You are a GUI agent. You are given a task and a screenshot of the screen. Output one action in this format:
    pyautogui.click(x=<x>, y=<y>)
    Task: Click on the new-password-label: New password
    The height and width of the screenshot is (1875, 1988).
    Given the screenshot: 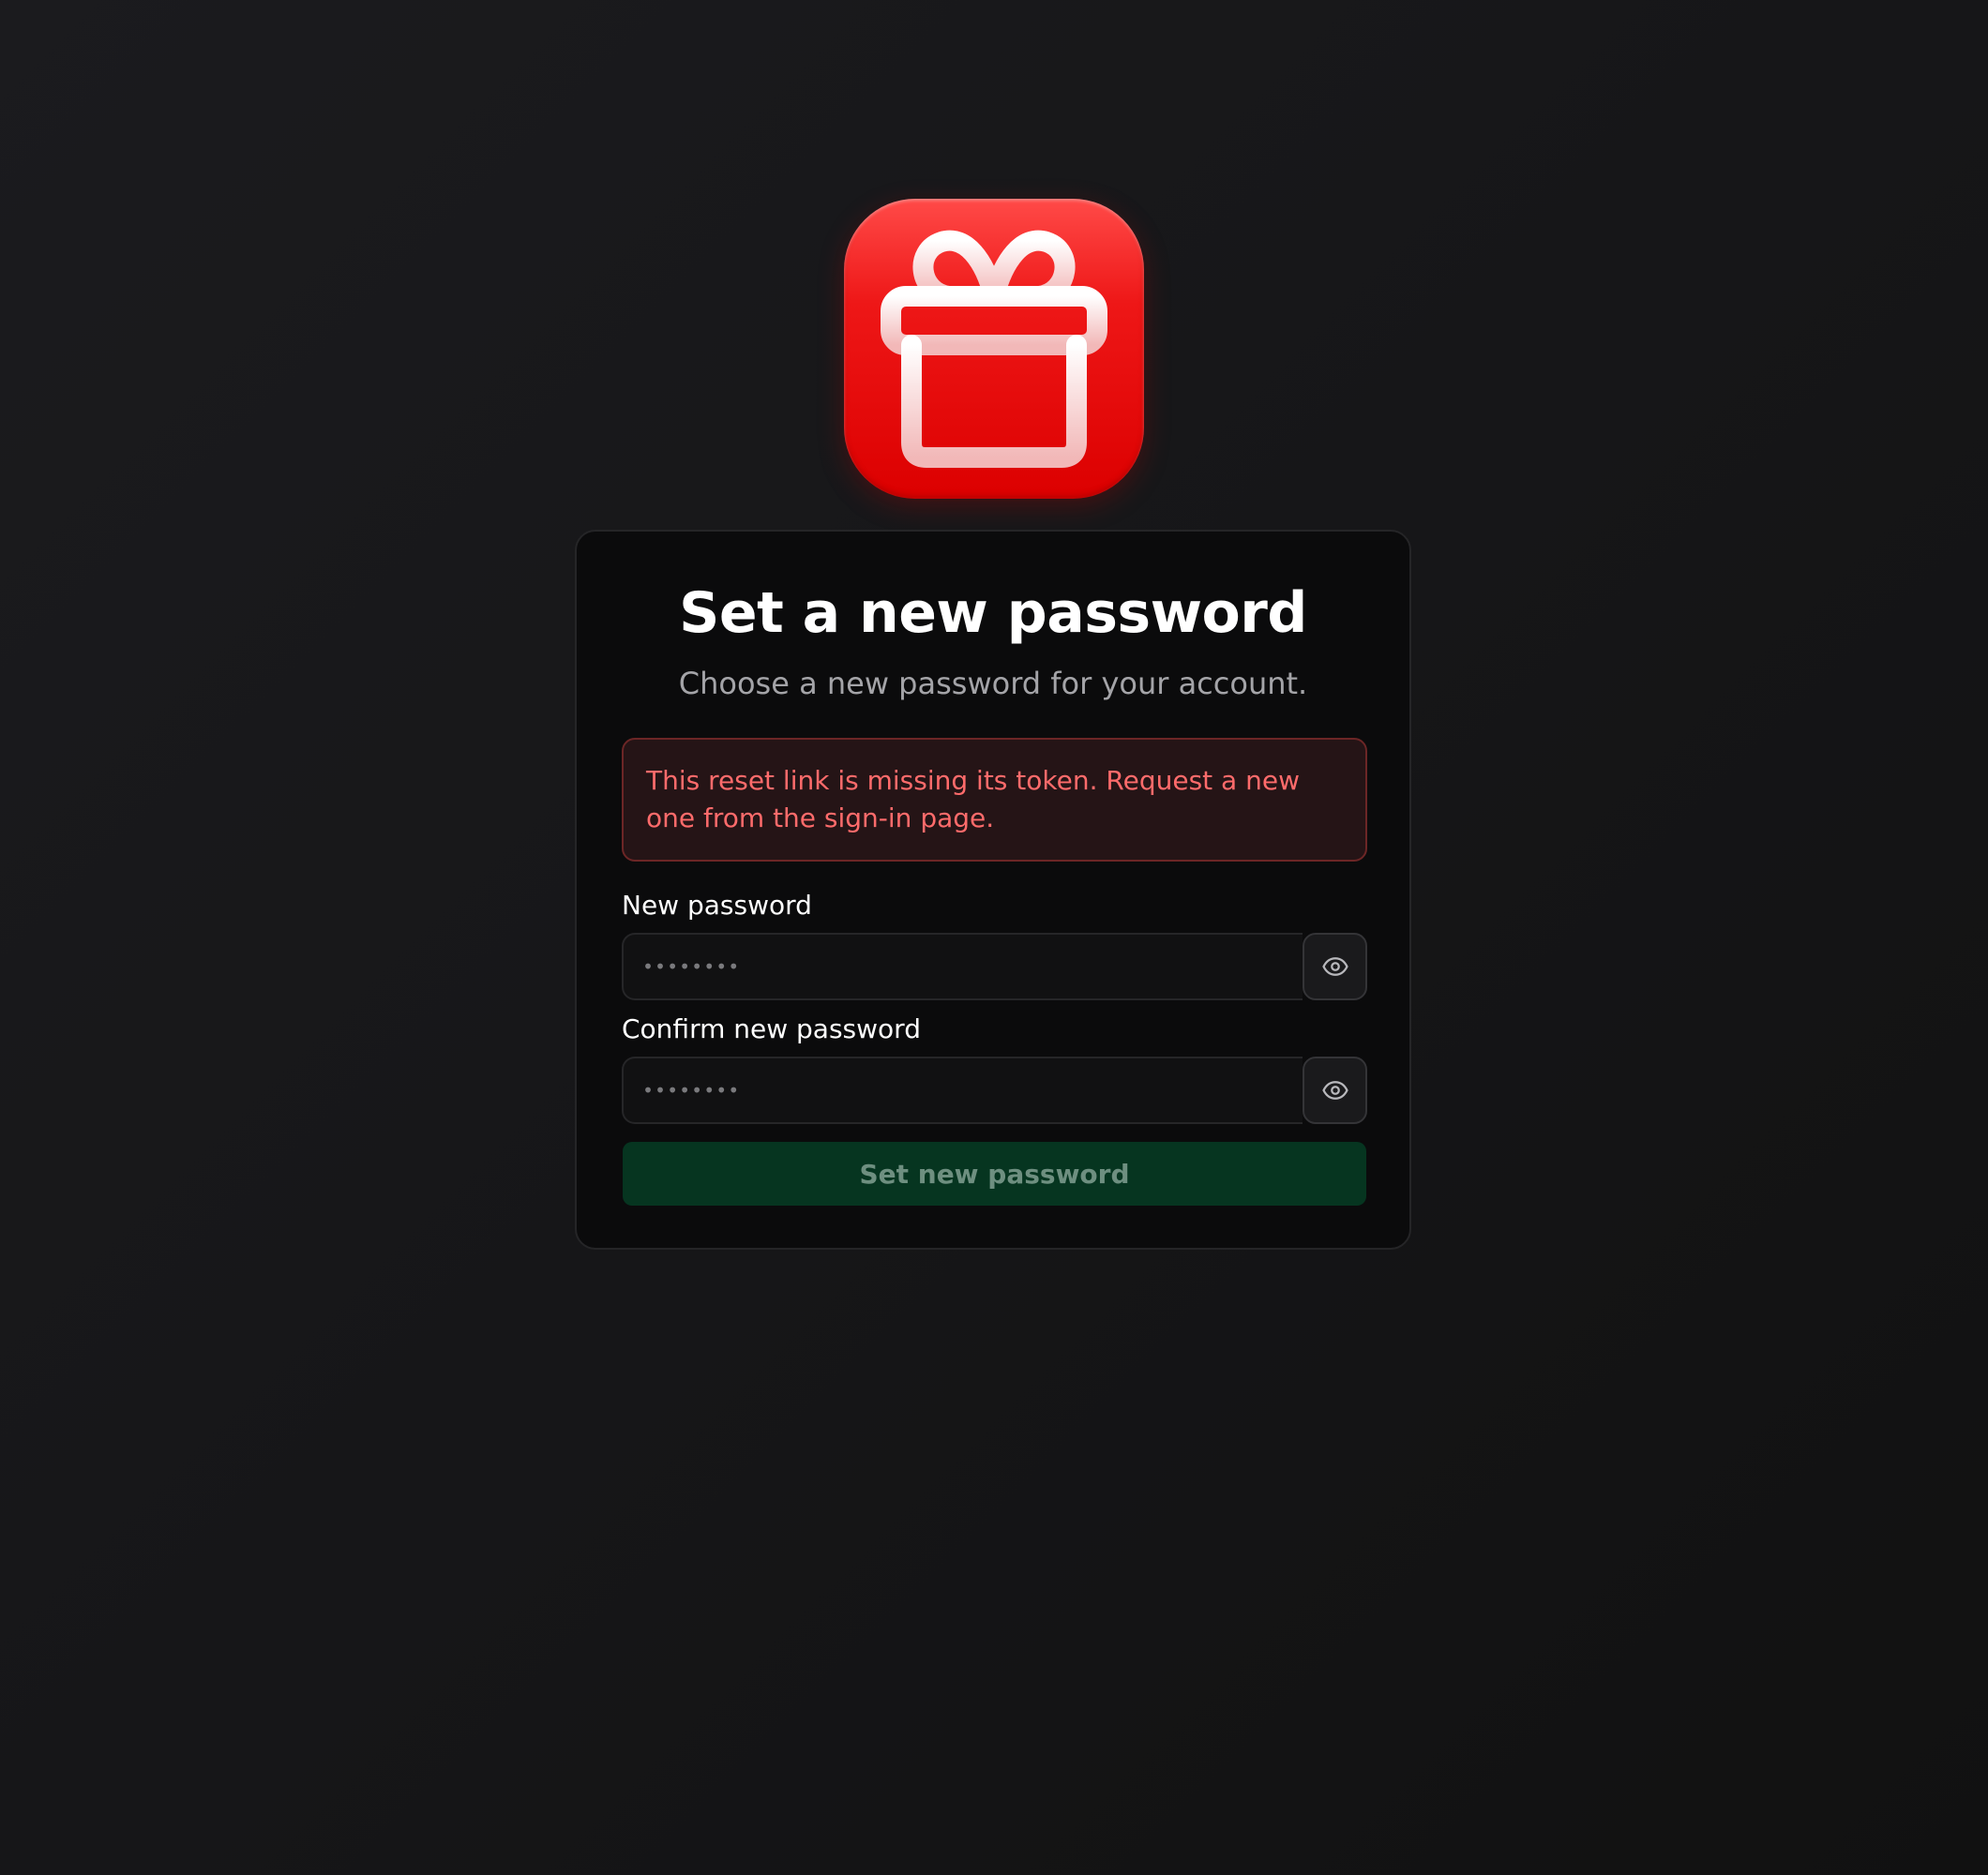 What is the action you would take?
    pyautogui.click(x=717, y=905)
    